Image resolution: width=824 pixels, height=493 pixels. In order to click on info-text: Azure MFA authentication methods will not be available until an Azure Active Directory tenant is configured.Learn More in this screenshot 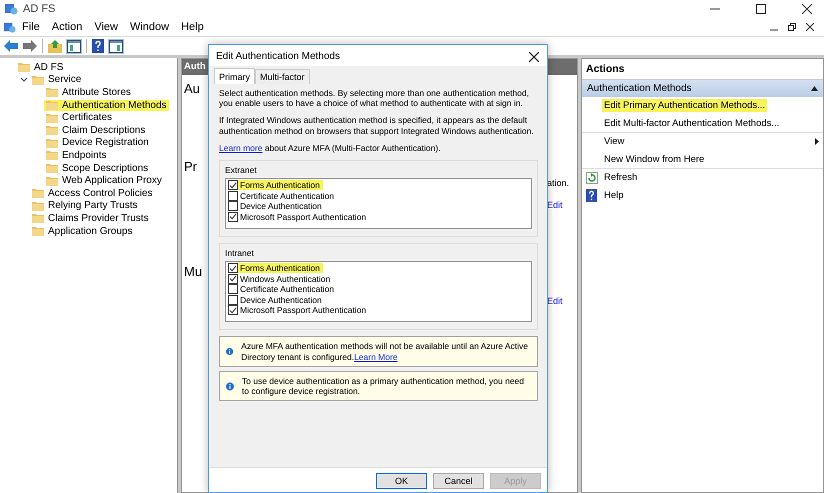, I will do `click(385, 351)`.